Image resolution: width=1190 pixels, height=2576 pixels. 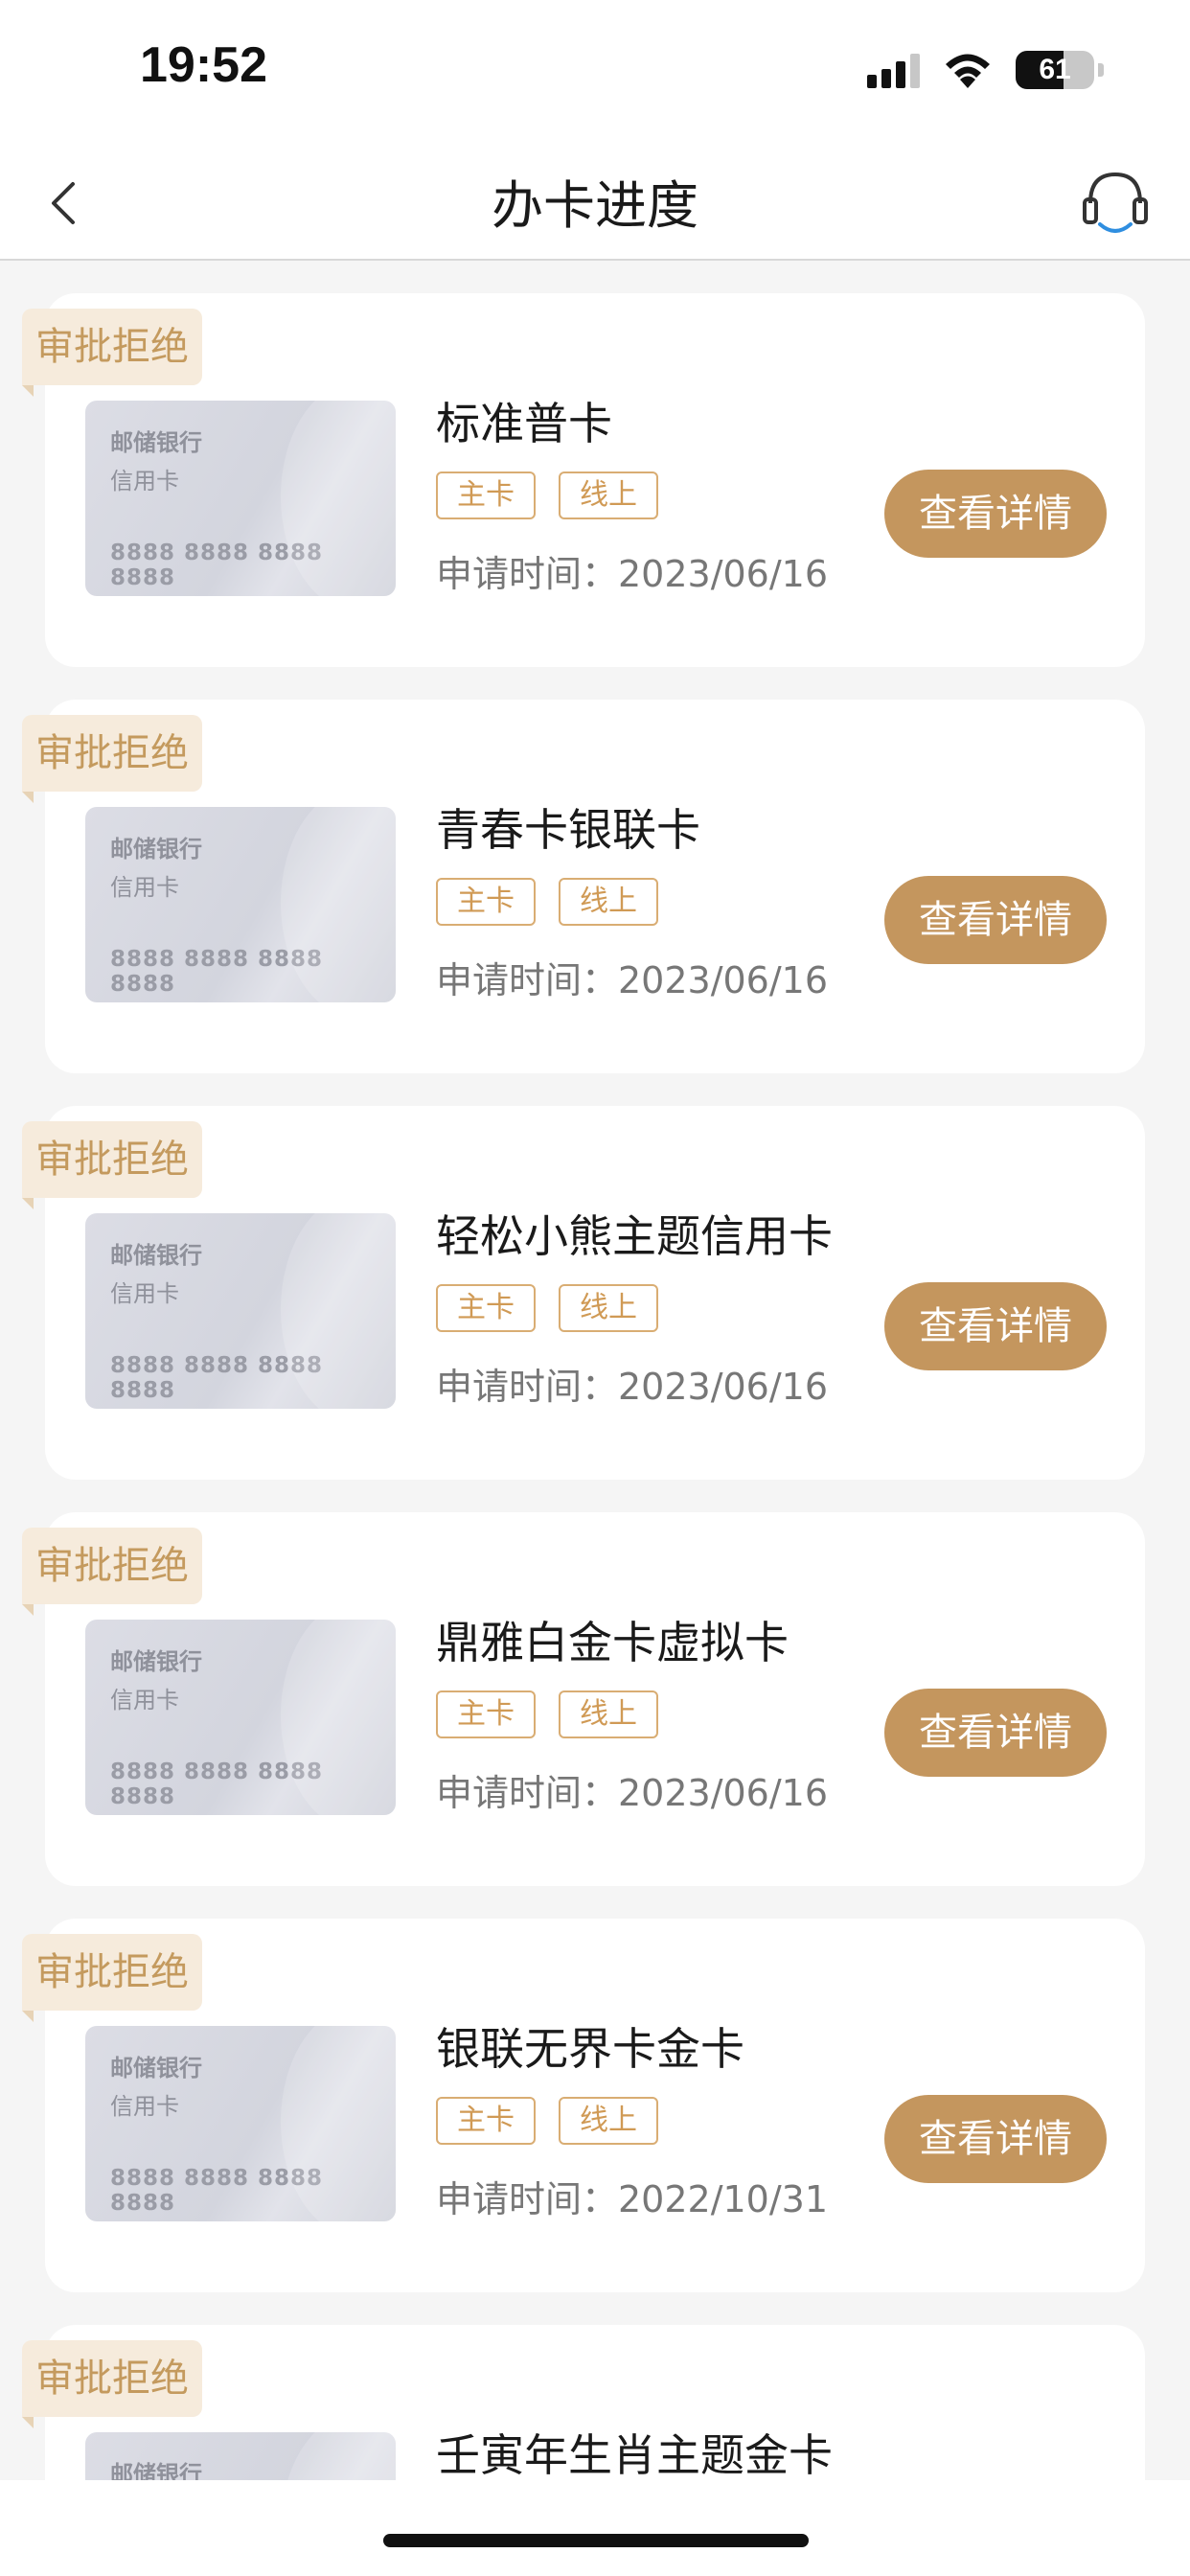 What do you see at coordinates (894, 70) in the screenshot?
I see `cellular-signal-icon` at bounding box center [894, 70].